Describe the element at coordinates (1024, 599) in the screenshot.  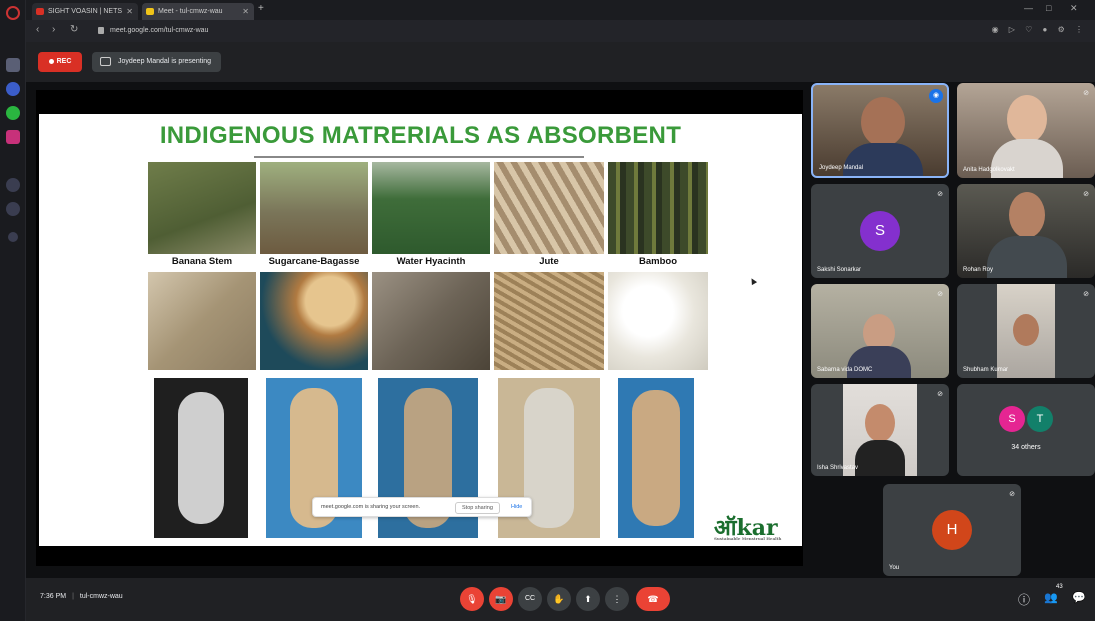
I see `meeting-info-icon: ⓘ` at that location.